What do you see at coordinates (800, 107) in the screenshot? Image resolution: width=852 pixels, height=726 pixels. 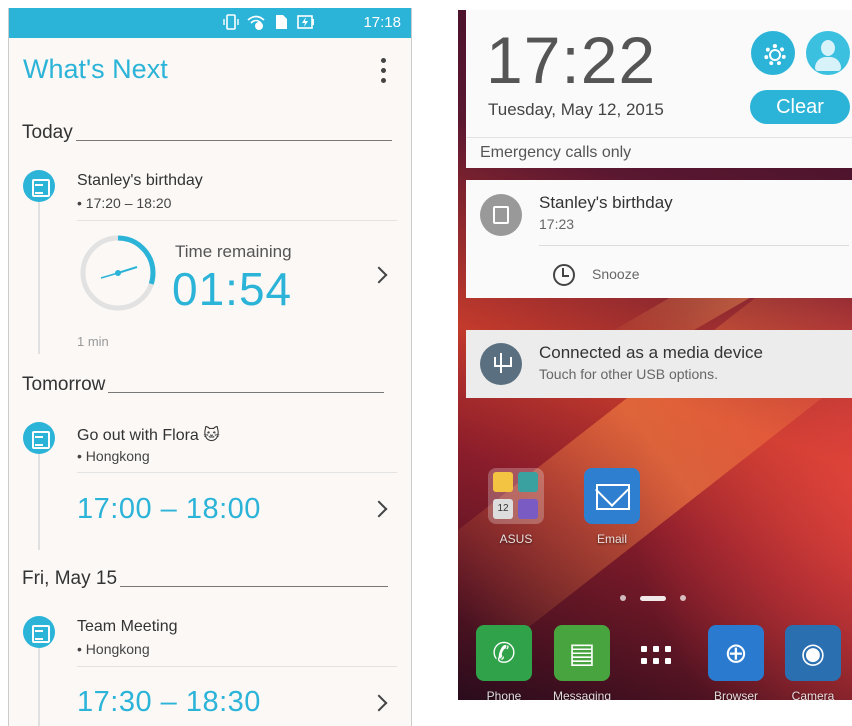 I see `clear-button: Clear` at bounding box center [800, 107].